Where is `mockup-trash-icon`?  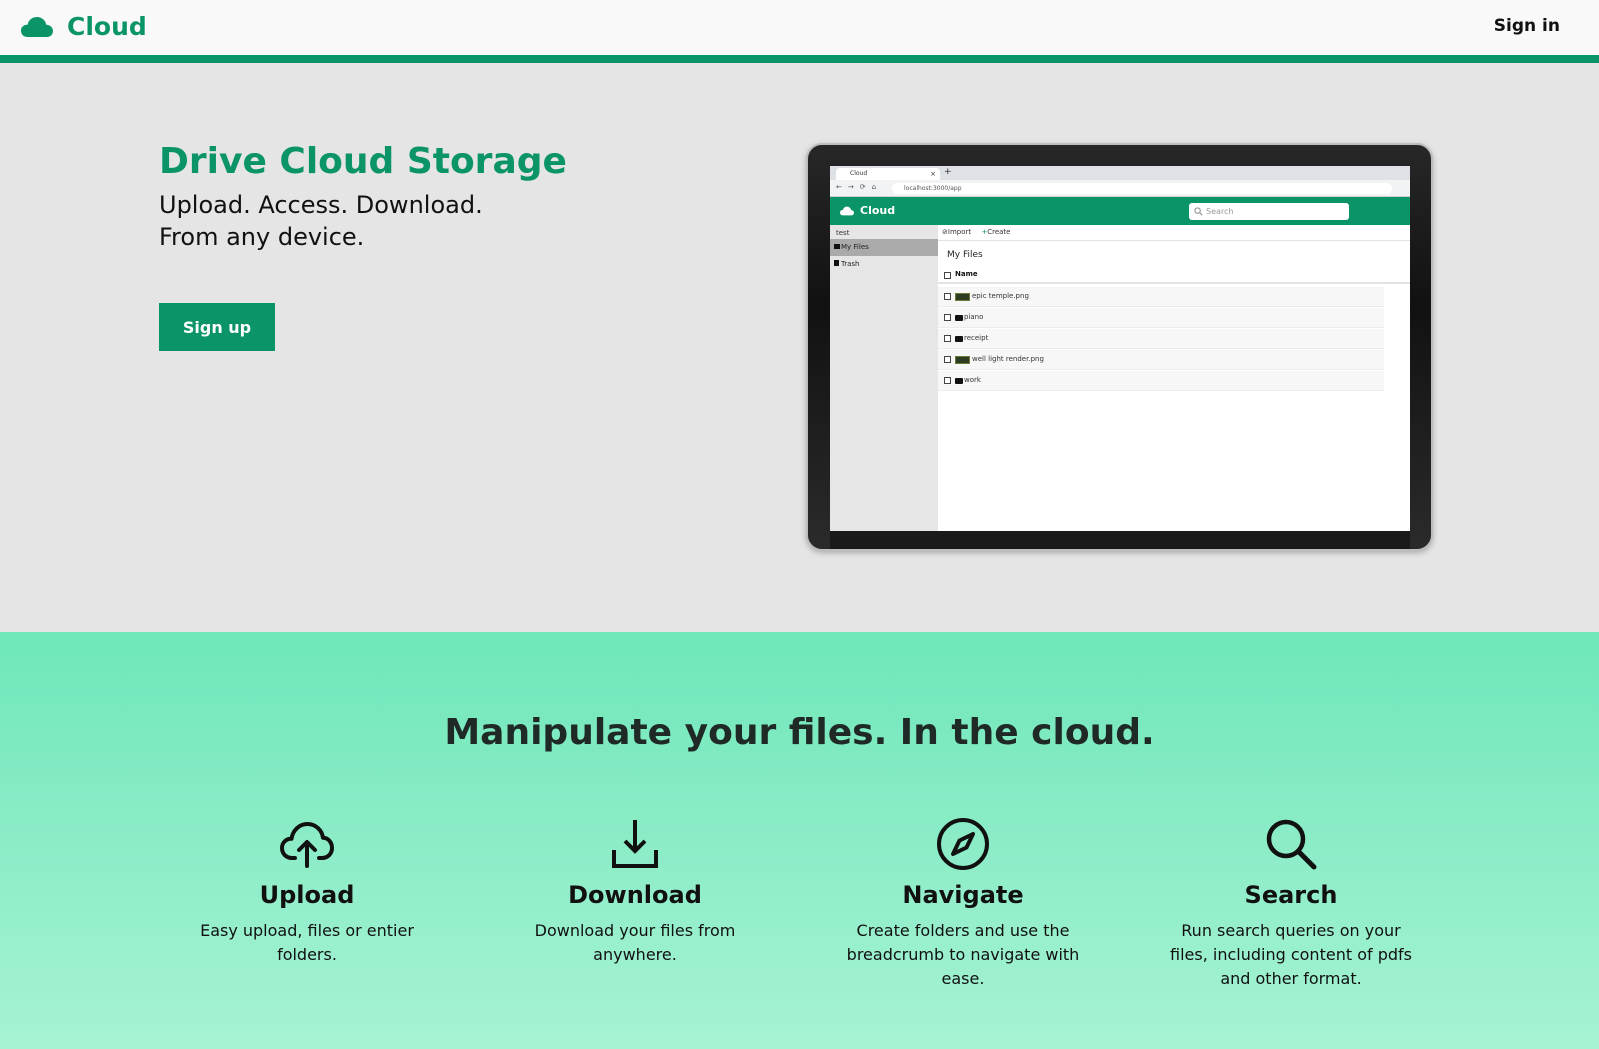 mockup-trash-icon is located at coordinates (836, 263).